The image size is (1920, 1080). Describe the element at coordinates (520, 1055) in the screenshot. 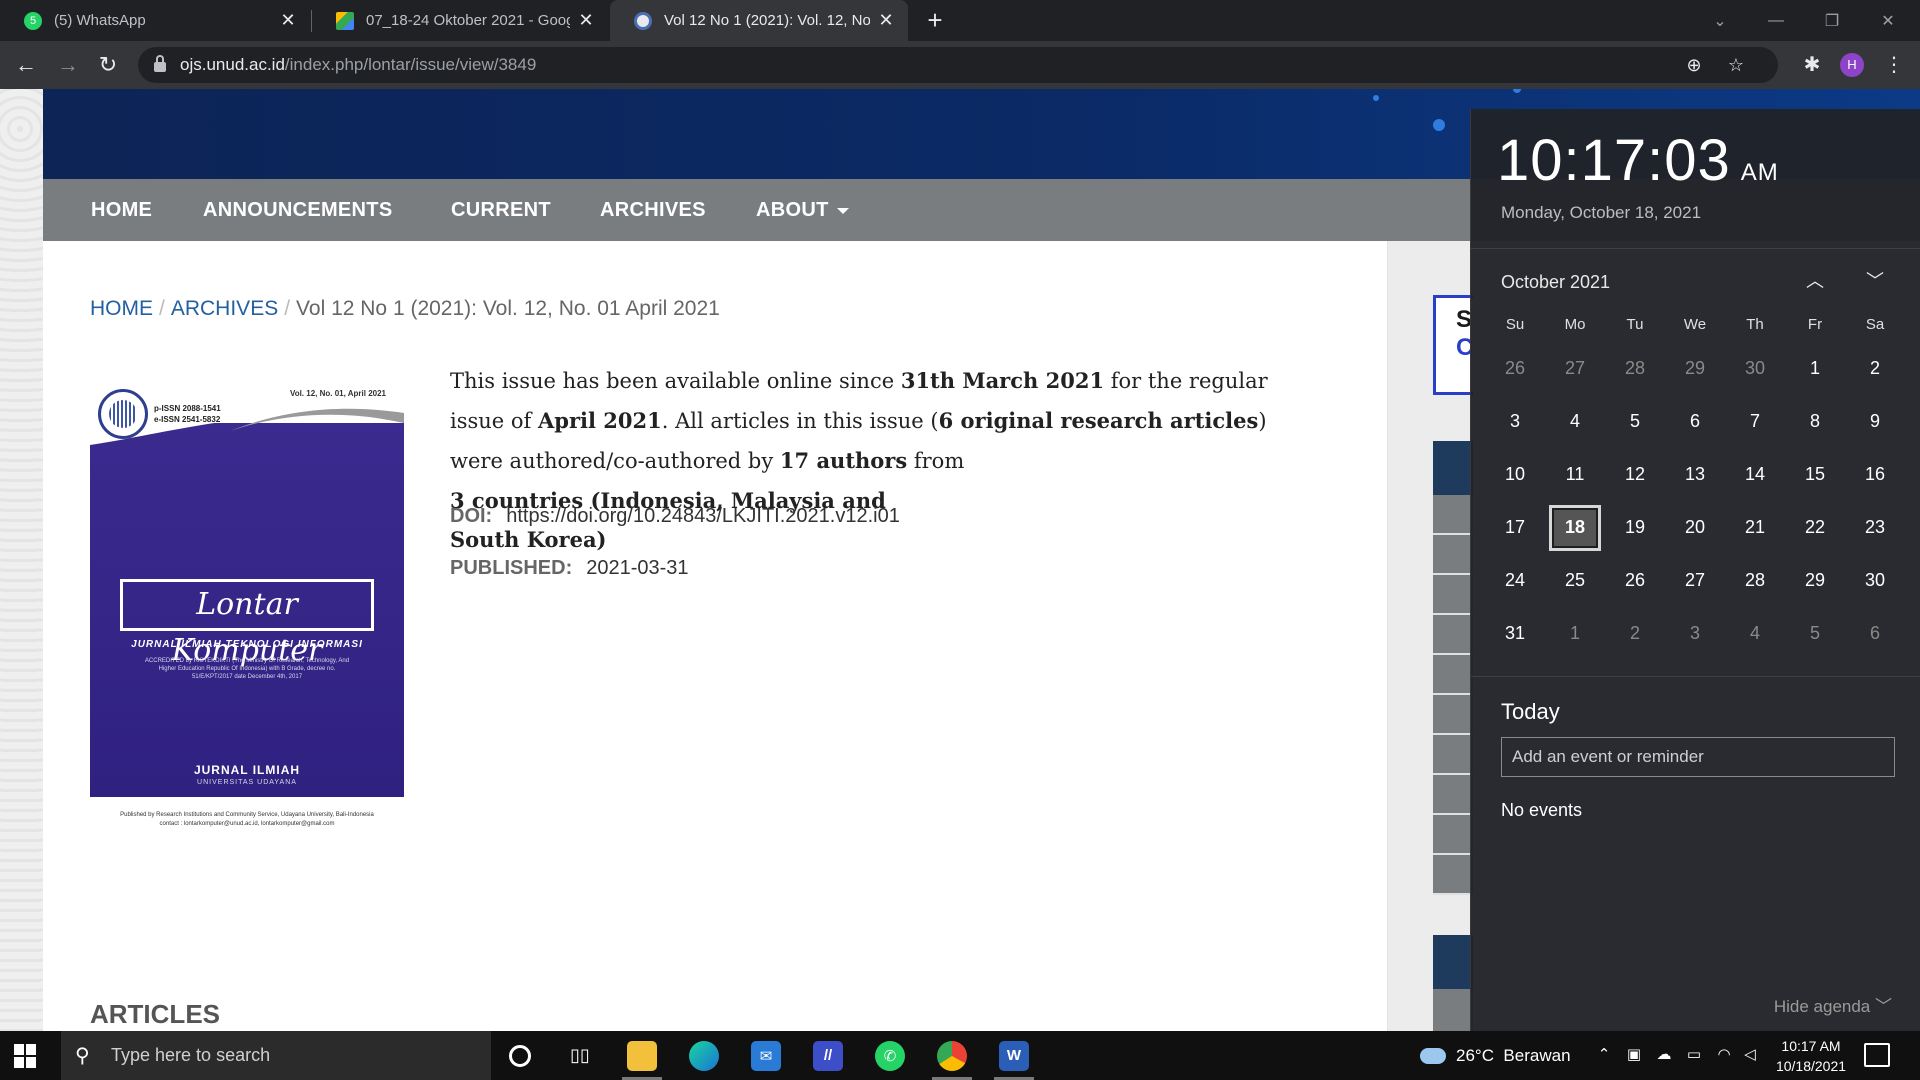

I see `cortana-icon` at that location.